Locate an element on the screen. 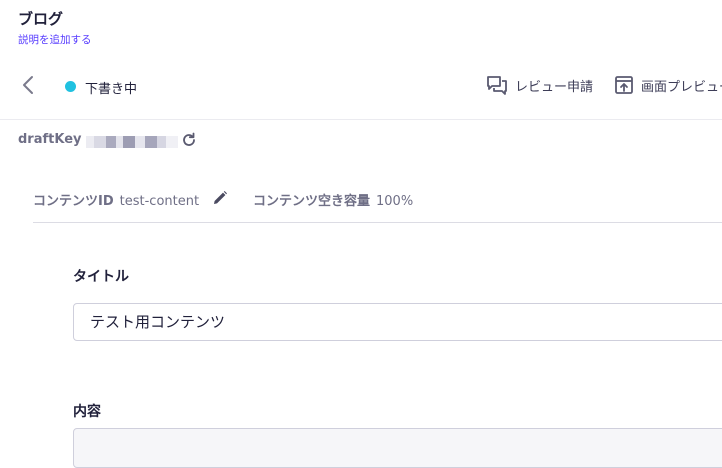 This screenshot has width=722, height=468. app-title: ブログ is located at coordinates (41, 19).